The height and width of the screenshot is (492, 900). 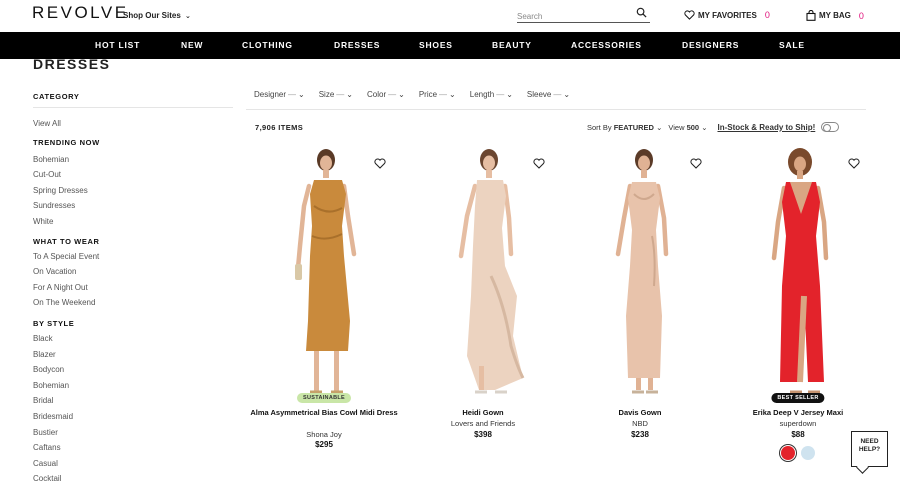 I want to click on sidebar-item-vacation: On Vacation, so click(x=133, y=272).